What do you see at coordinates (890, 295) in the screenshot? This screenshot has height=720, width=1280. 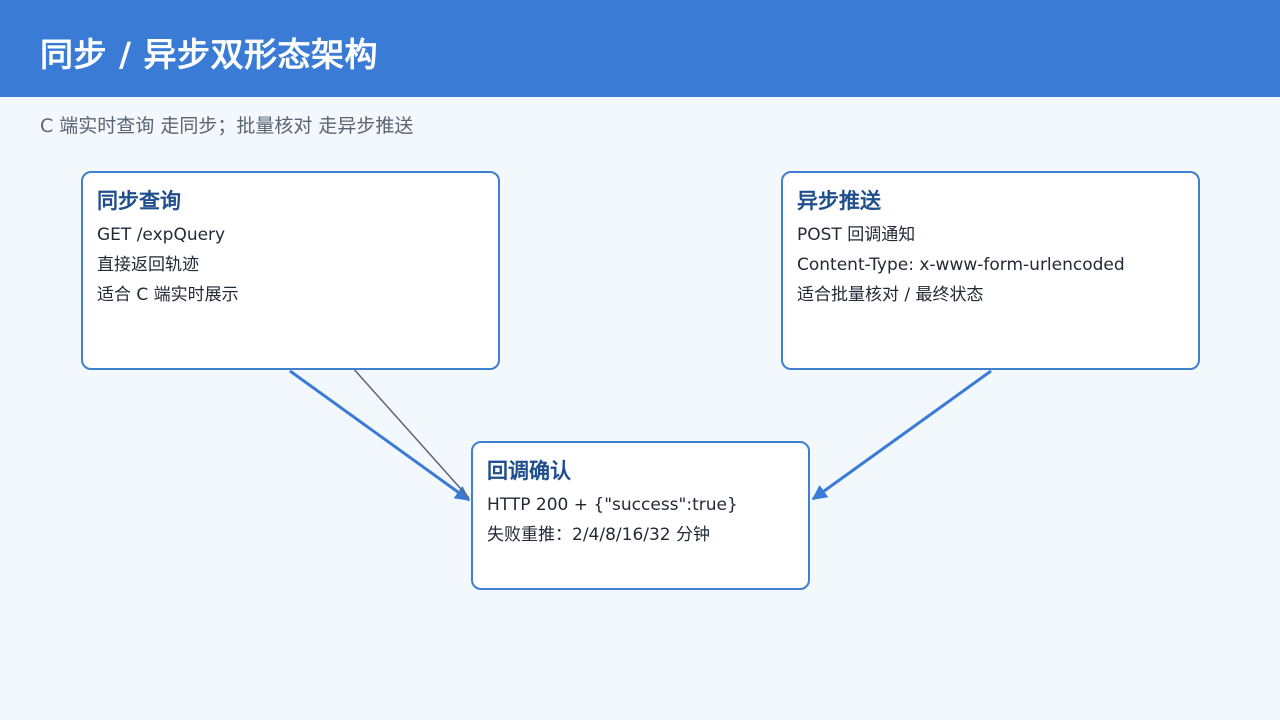 I see `node-async-push-line: 适合批量核对 / 最终状态` at bounding box center [890, 295].